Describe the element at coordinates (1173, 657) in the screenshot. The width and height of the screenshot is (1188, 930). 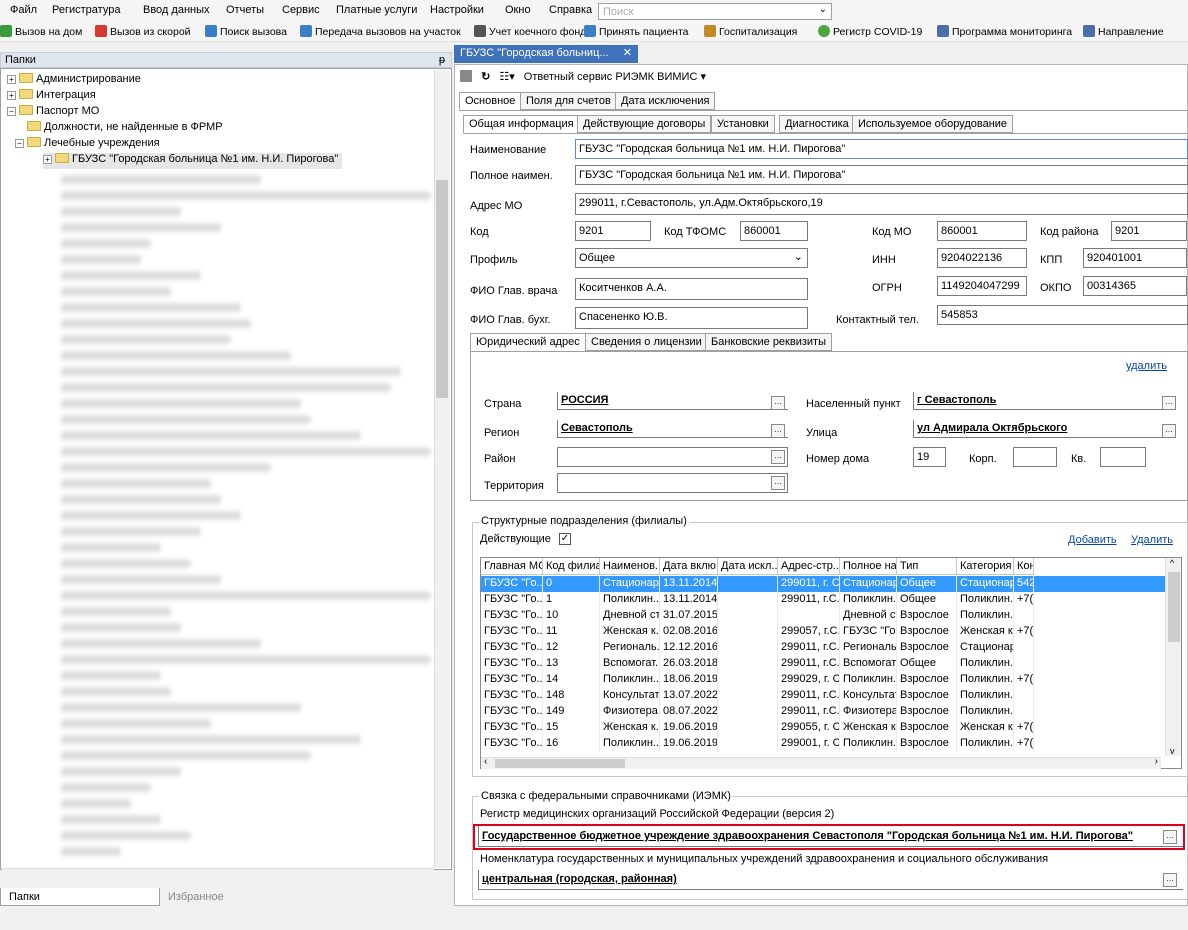
I see `grid-vscrollbar: ^ v` at that location.